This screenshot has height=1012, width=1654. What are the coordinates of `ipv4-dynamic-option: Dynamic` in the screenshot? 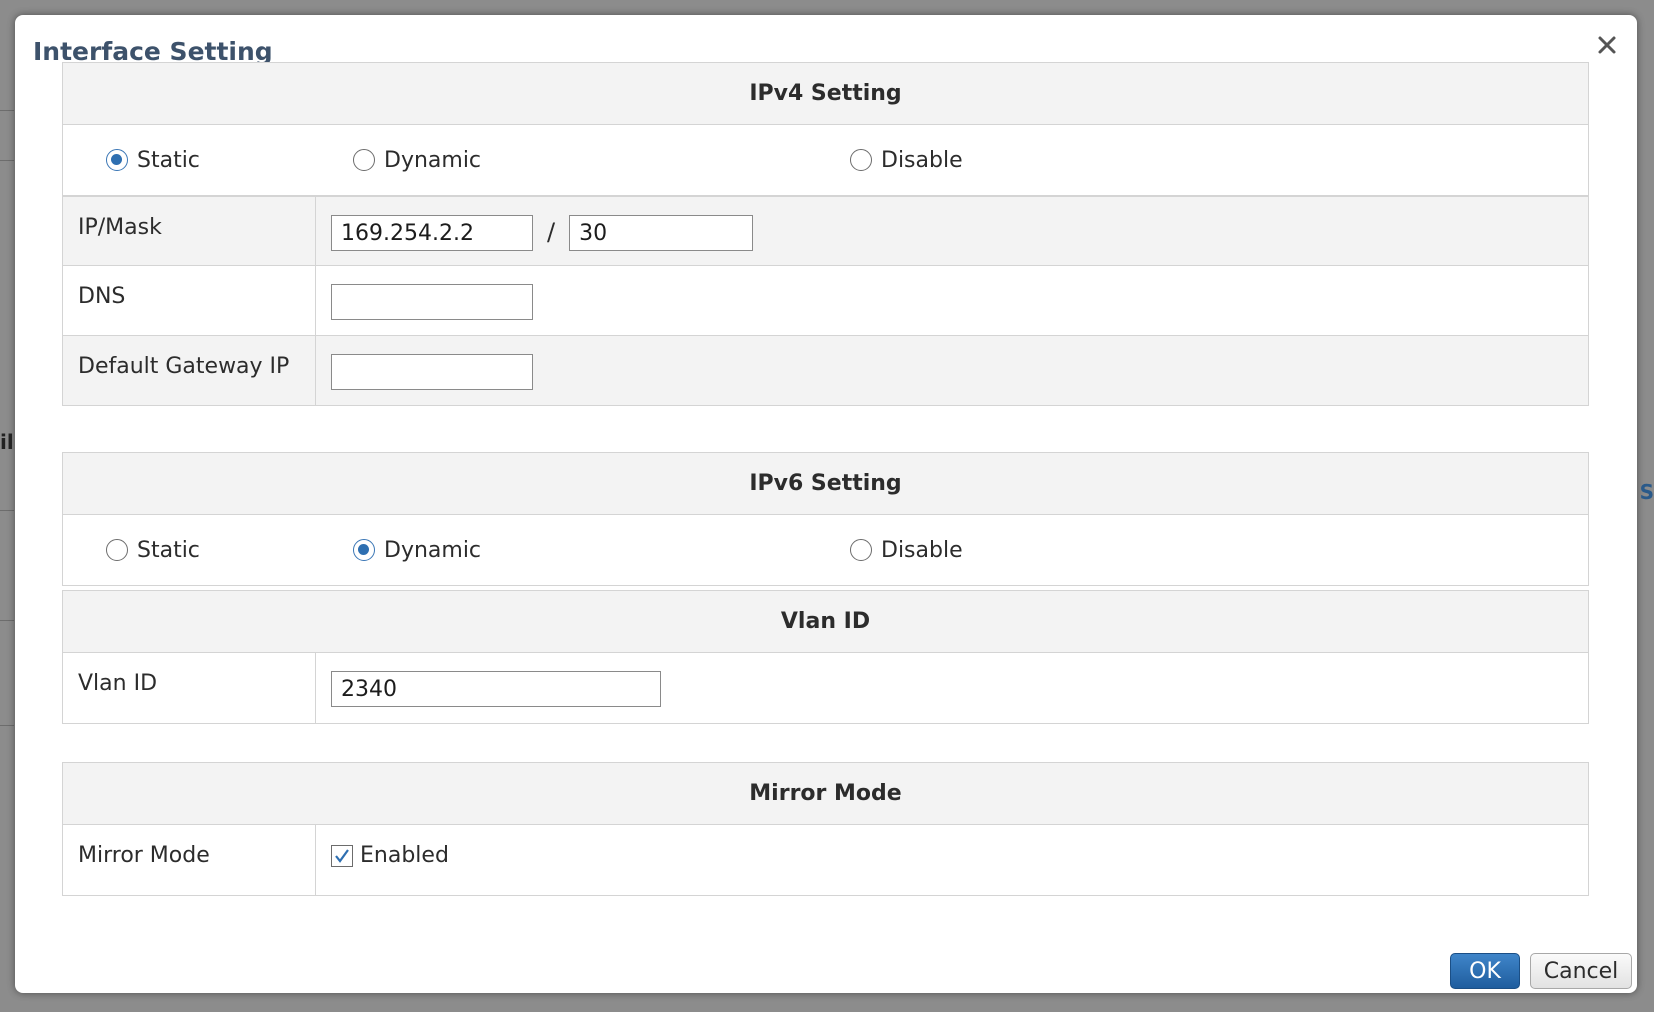 It's located at (417, 160).